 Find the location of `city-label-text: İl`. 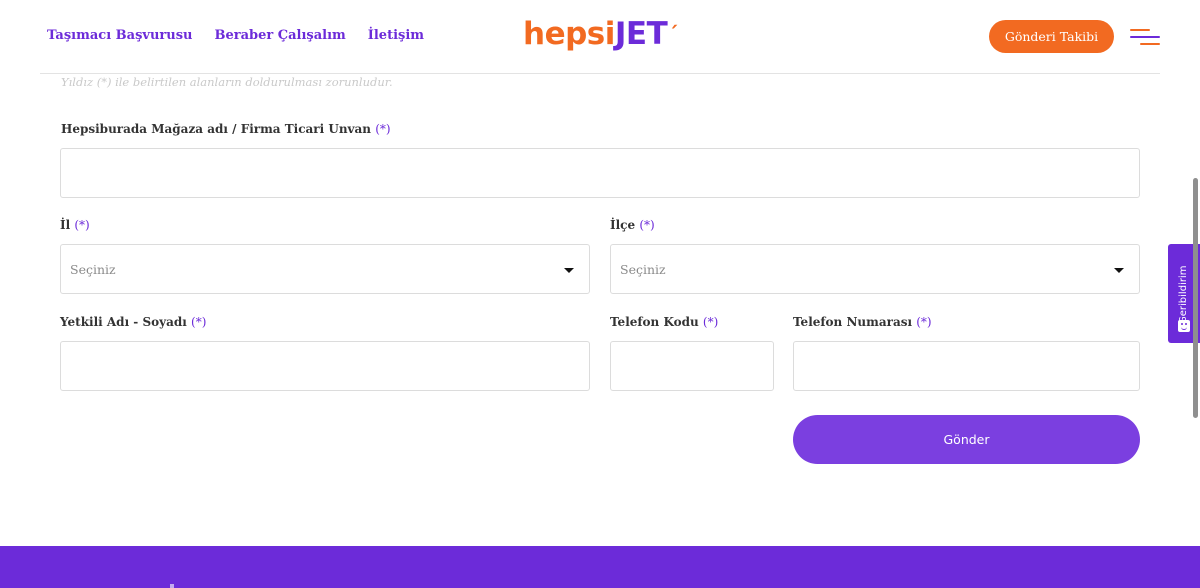

city-label-text: İl is located at coordinates (65, 225).